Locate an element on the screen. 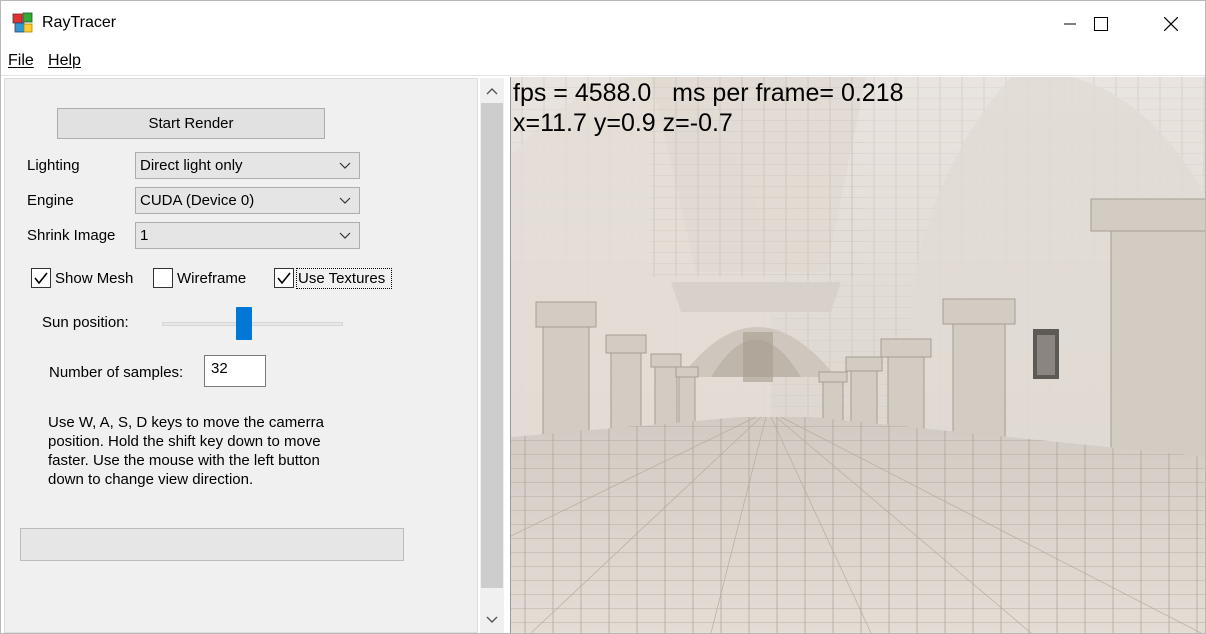 This screenshot has height=634, width=1206. engine-label: Engine is located at coordinates (50, 200).